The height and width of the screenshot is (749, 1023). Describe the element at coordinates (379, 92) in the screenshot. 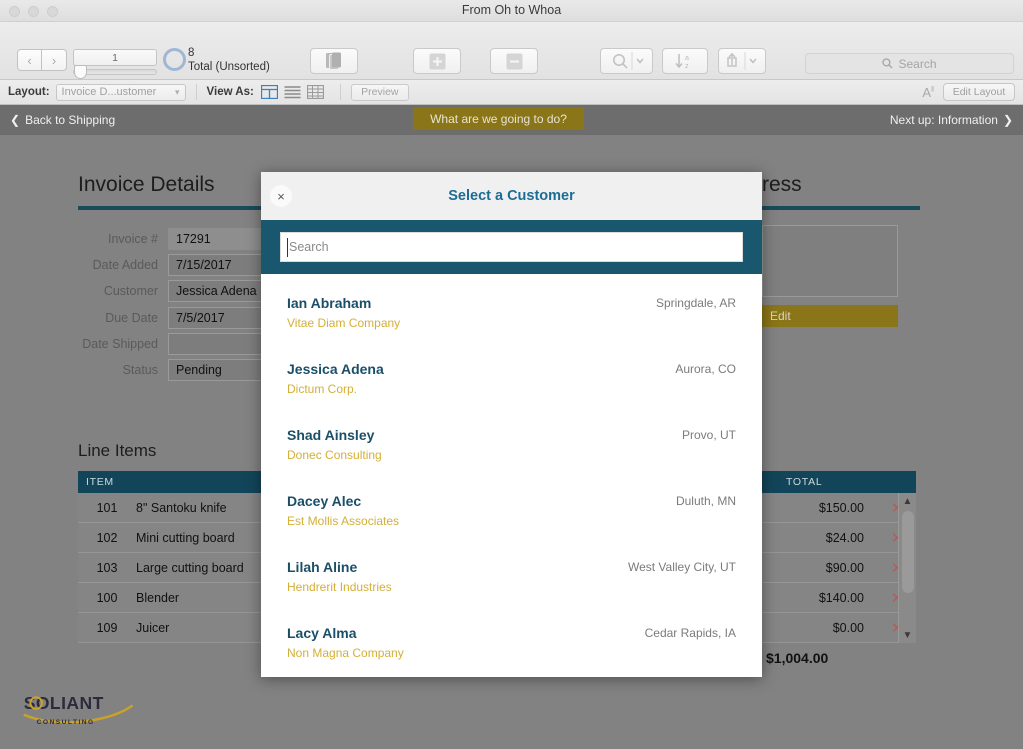

I see `preview-button: Preview` at that location.